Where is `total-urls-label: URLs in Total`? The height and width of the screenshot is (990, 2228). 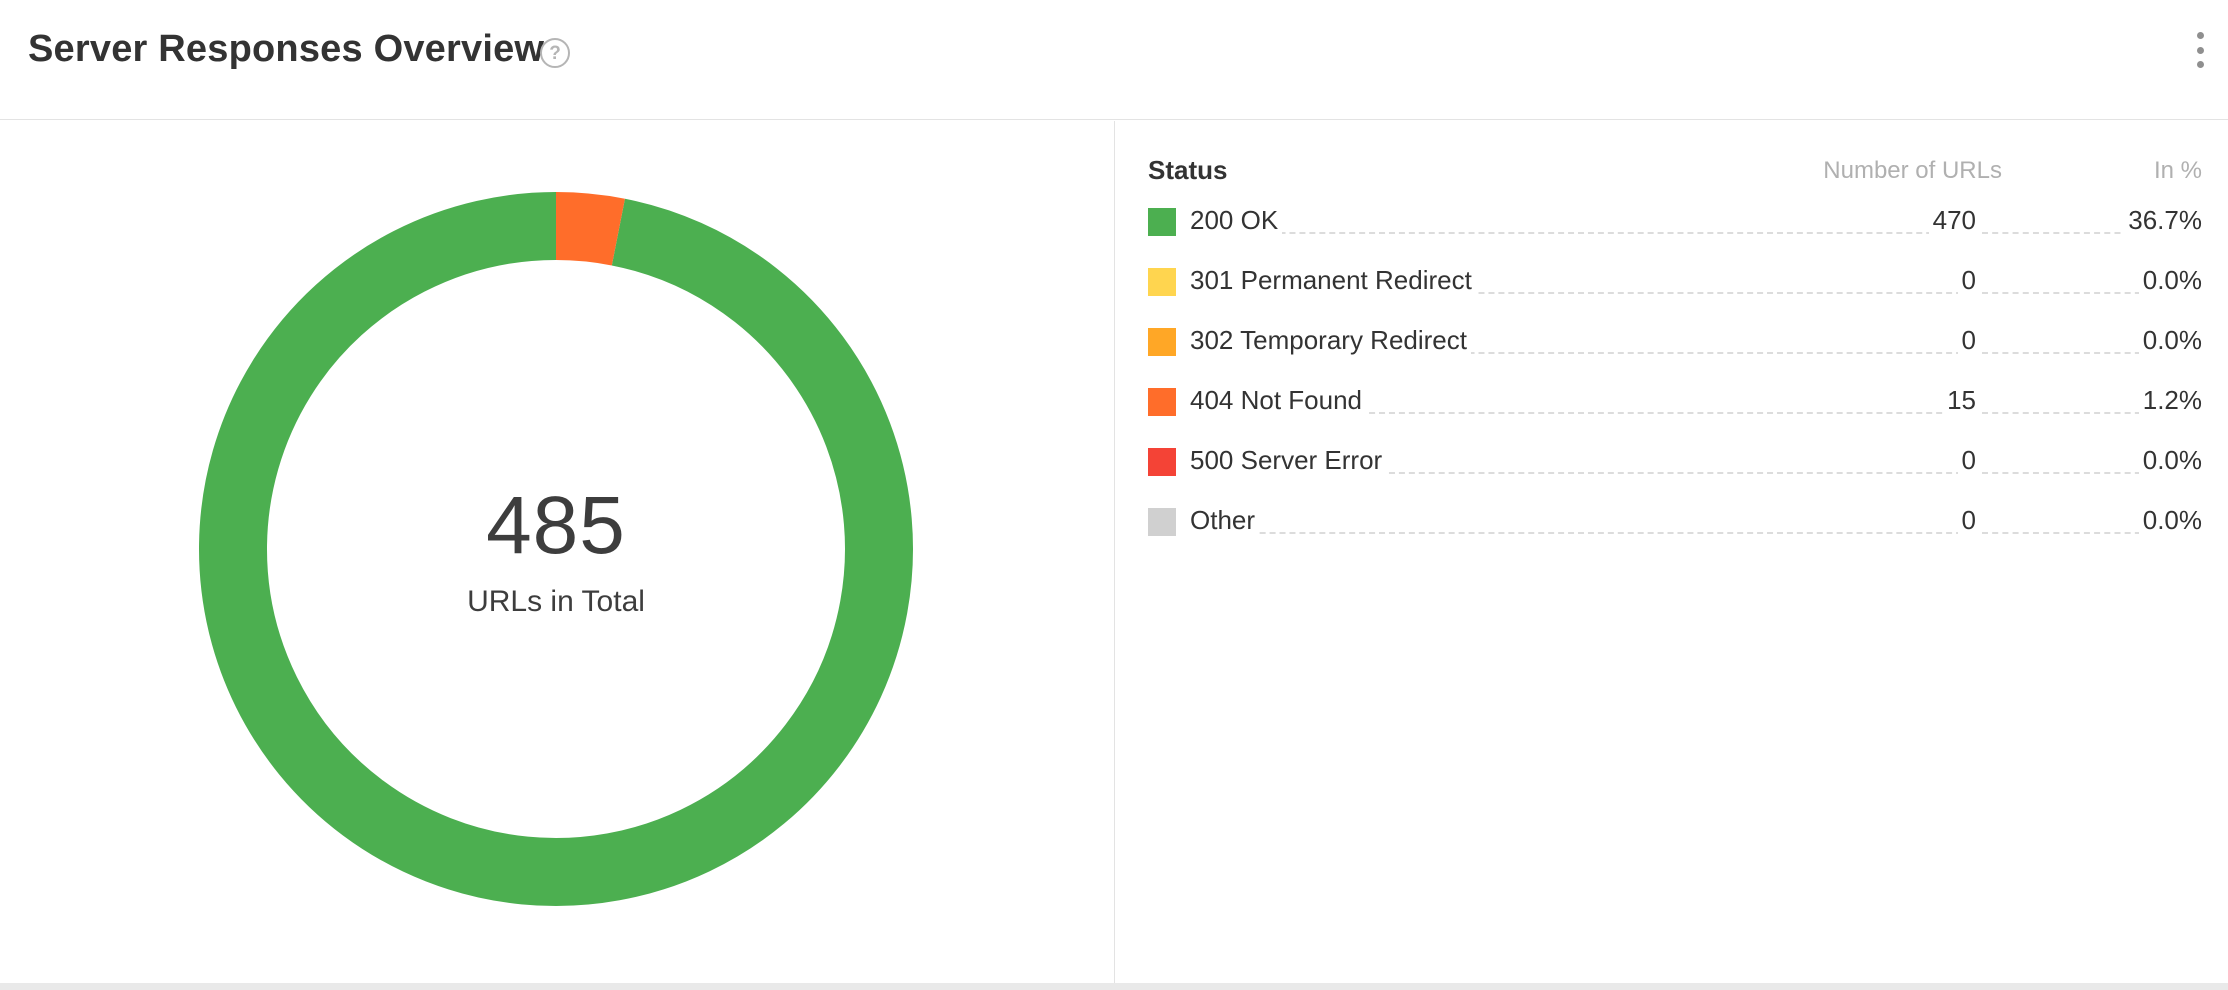
total-urls-label: URLs in Total is located at coordinates (556, 601).